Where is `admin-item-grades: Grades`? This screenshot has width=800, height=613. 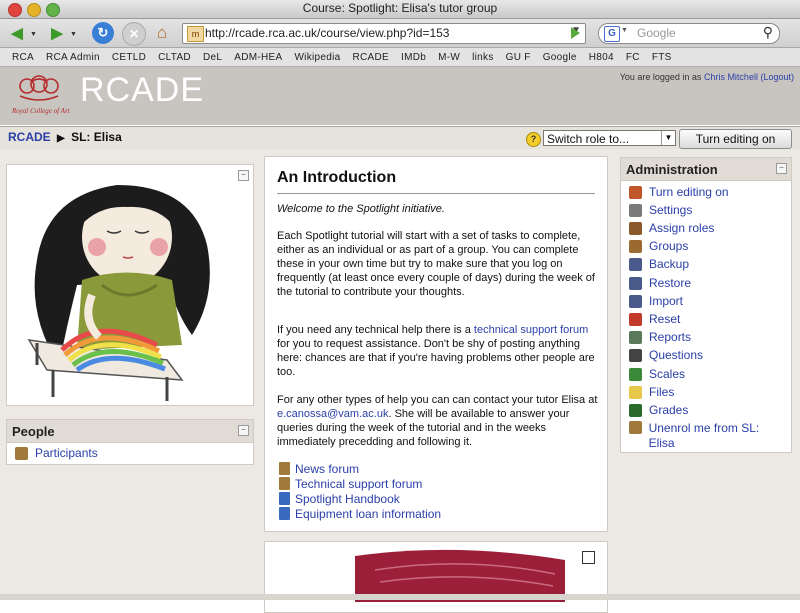 admin-item-grades: Grades is located at coordinates (706, 410).